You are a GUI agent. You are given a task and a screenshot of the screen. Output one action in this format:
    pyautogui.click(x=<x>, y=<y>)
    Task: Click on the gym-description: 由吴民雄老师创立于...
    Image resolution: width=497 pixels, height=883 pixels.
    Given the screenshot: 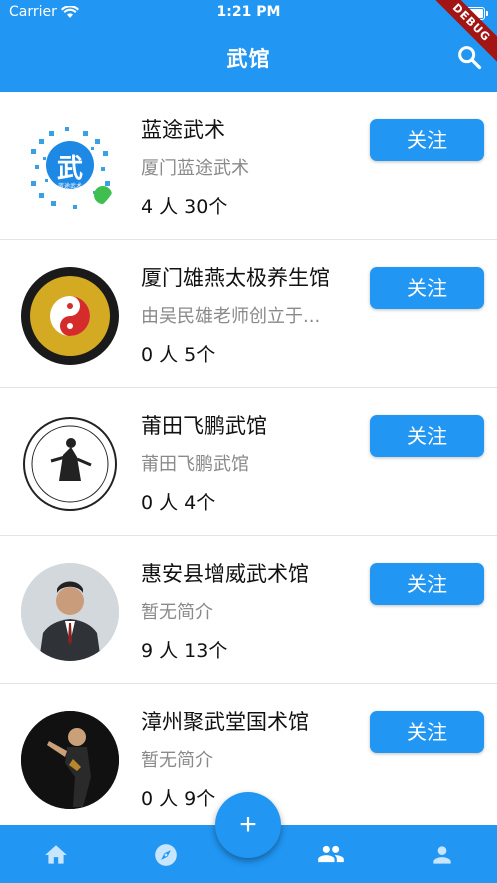 What is the action you would take?
    pyautogui.click(x=231, y=316)
    